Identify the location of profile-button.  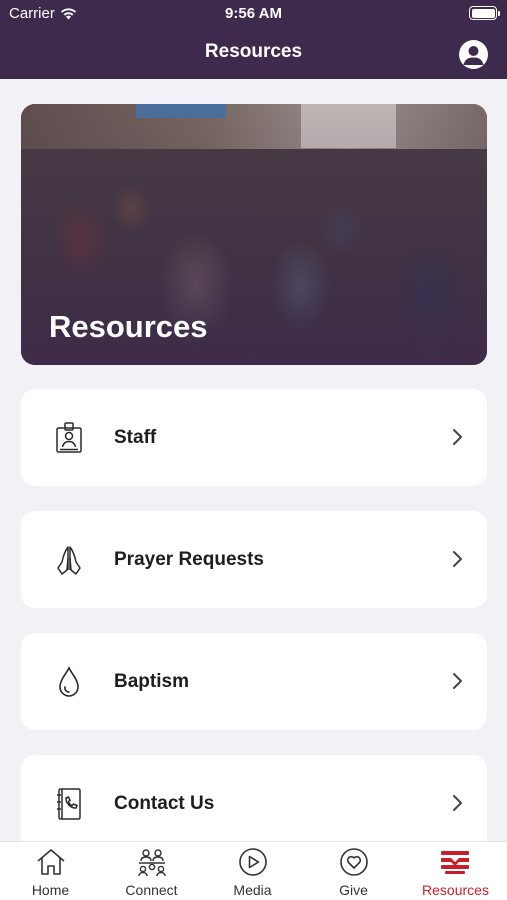
(473, 54).